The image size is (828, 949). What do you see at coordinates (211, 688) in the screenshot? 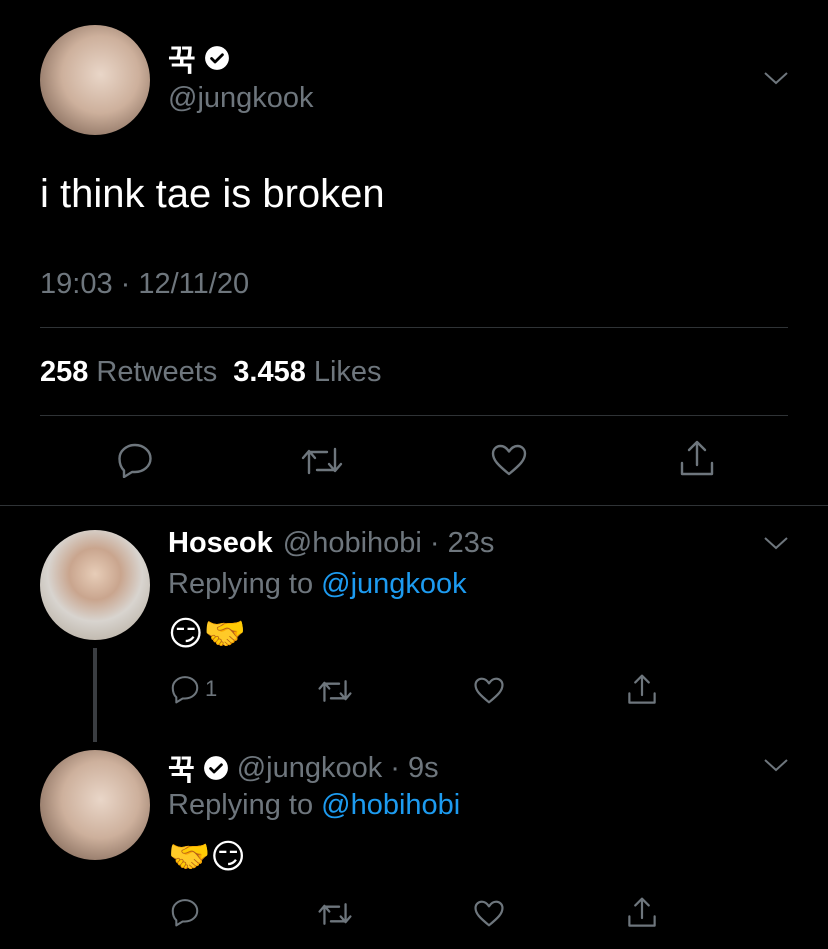
I see `reply-count: 1` at bounding box center [211, 688].